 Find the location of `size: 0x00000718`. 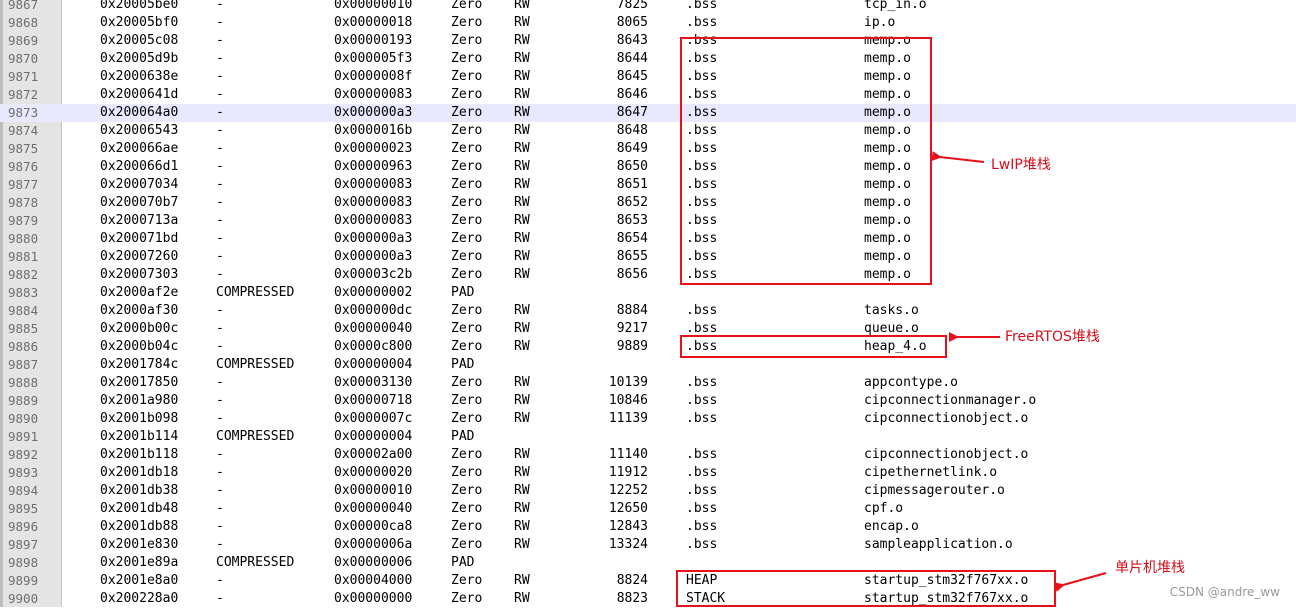

size: 0x00000718 is located at coordinates (373, 400).